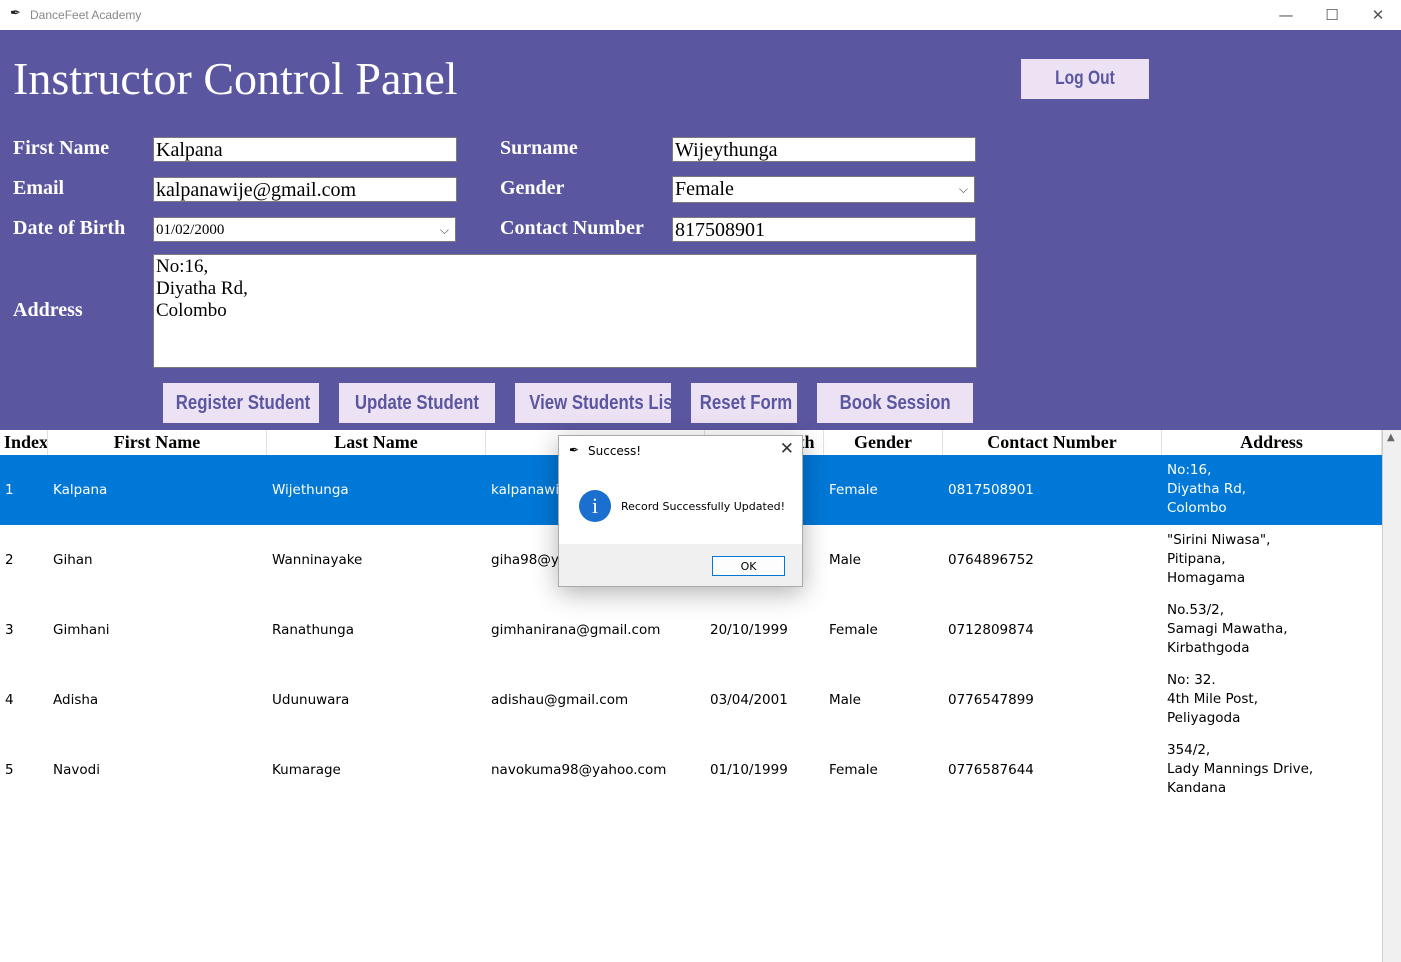 Image resolution: width=1401 pixels, height=962 pixels. I want to click on address-line: Lady Mannings Drive,, so click(1240, 769).